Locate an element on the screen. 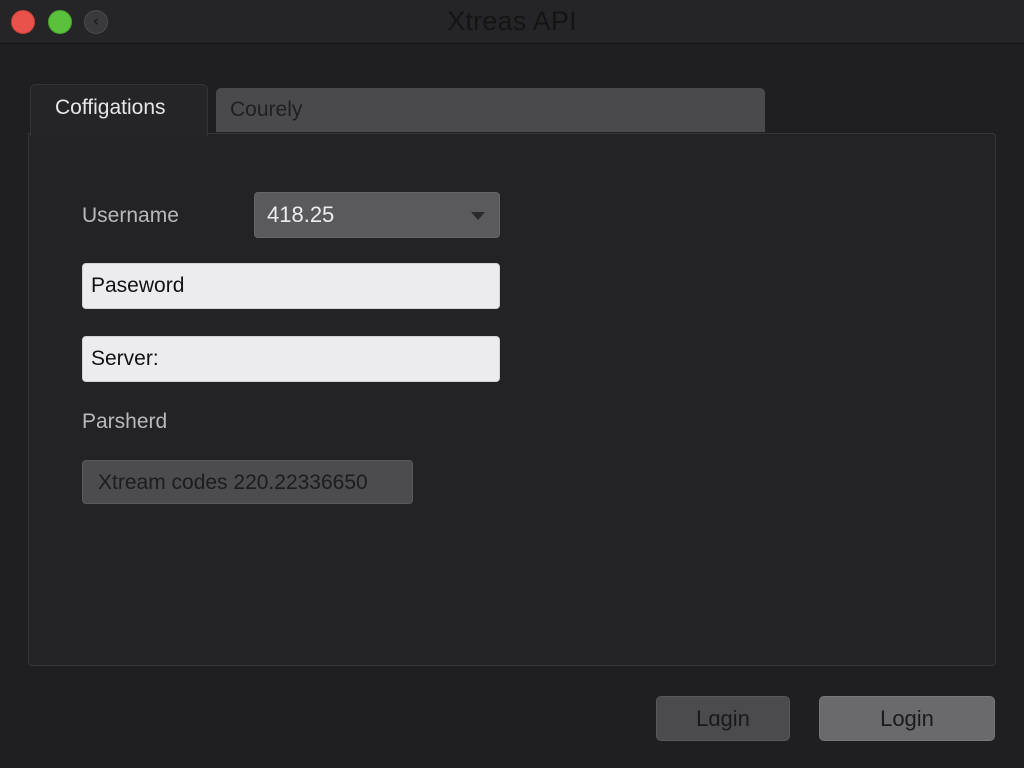 The image size is (1024, 768). chevron-down-icon is located at coordinates (478, 216).